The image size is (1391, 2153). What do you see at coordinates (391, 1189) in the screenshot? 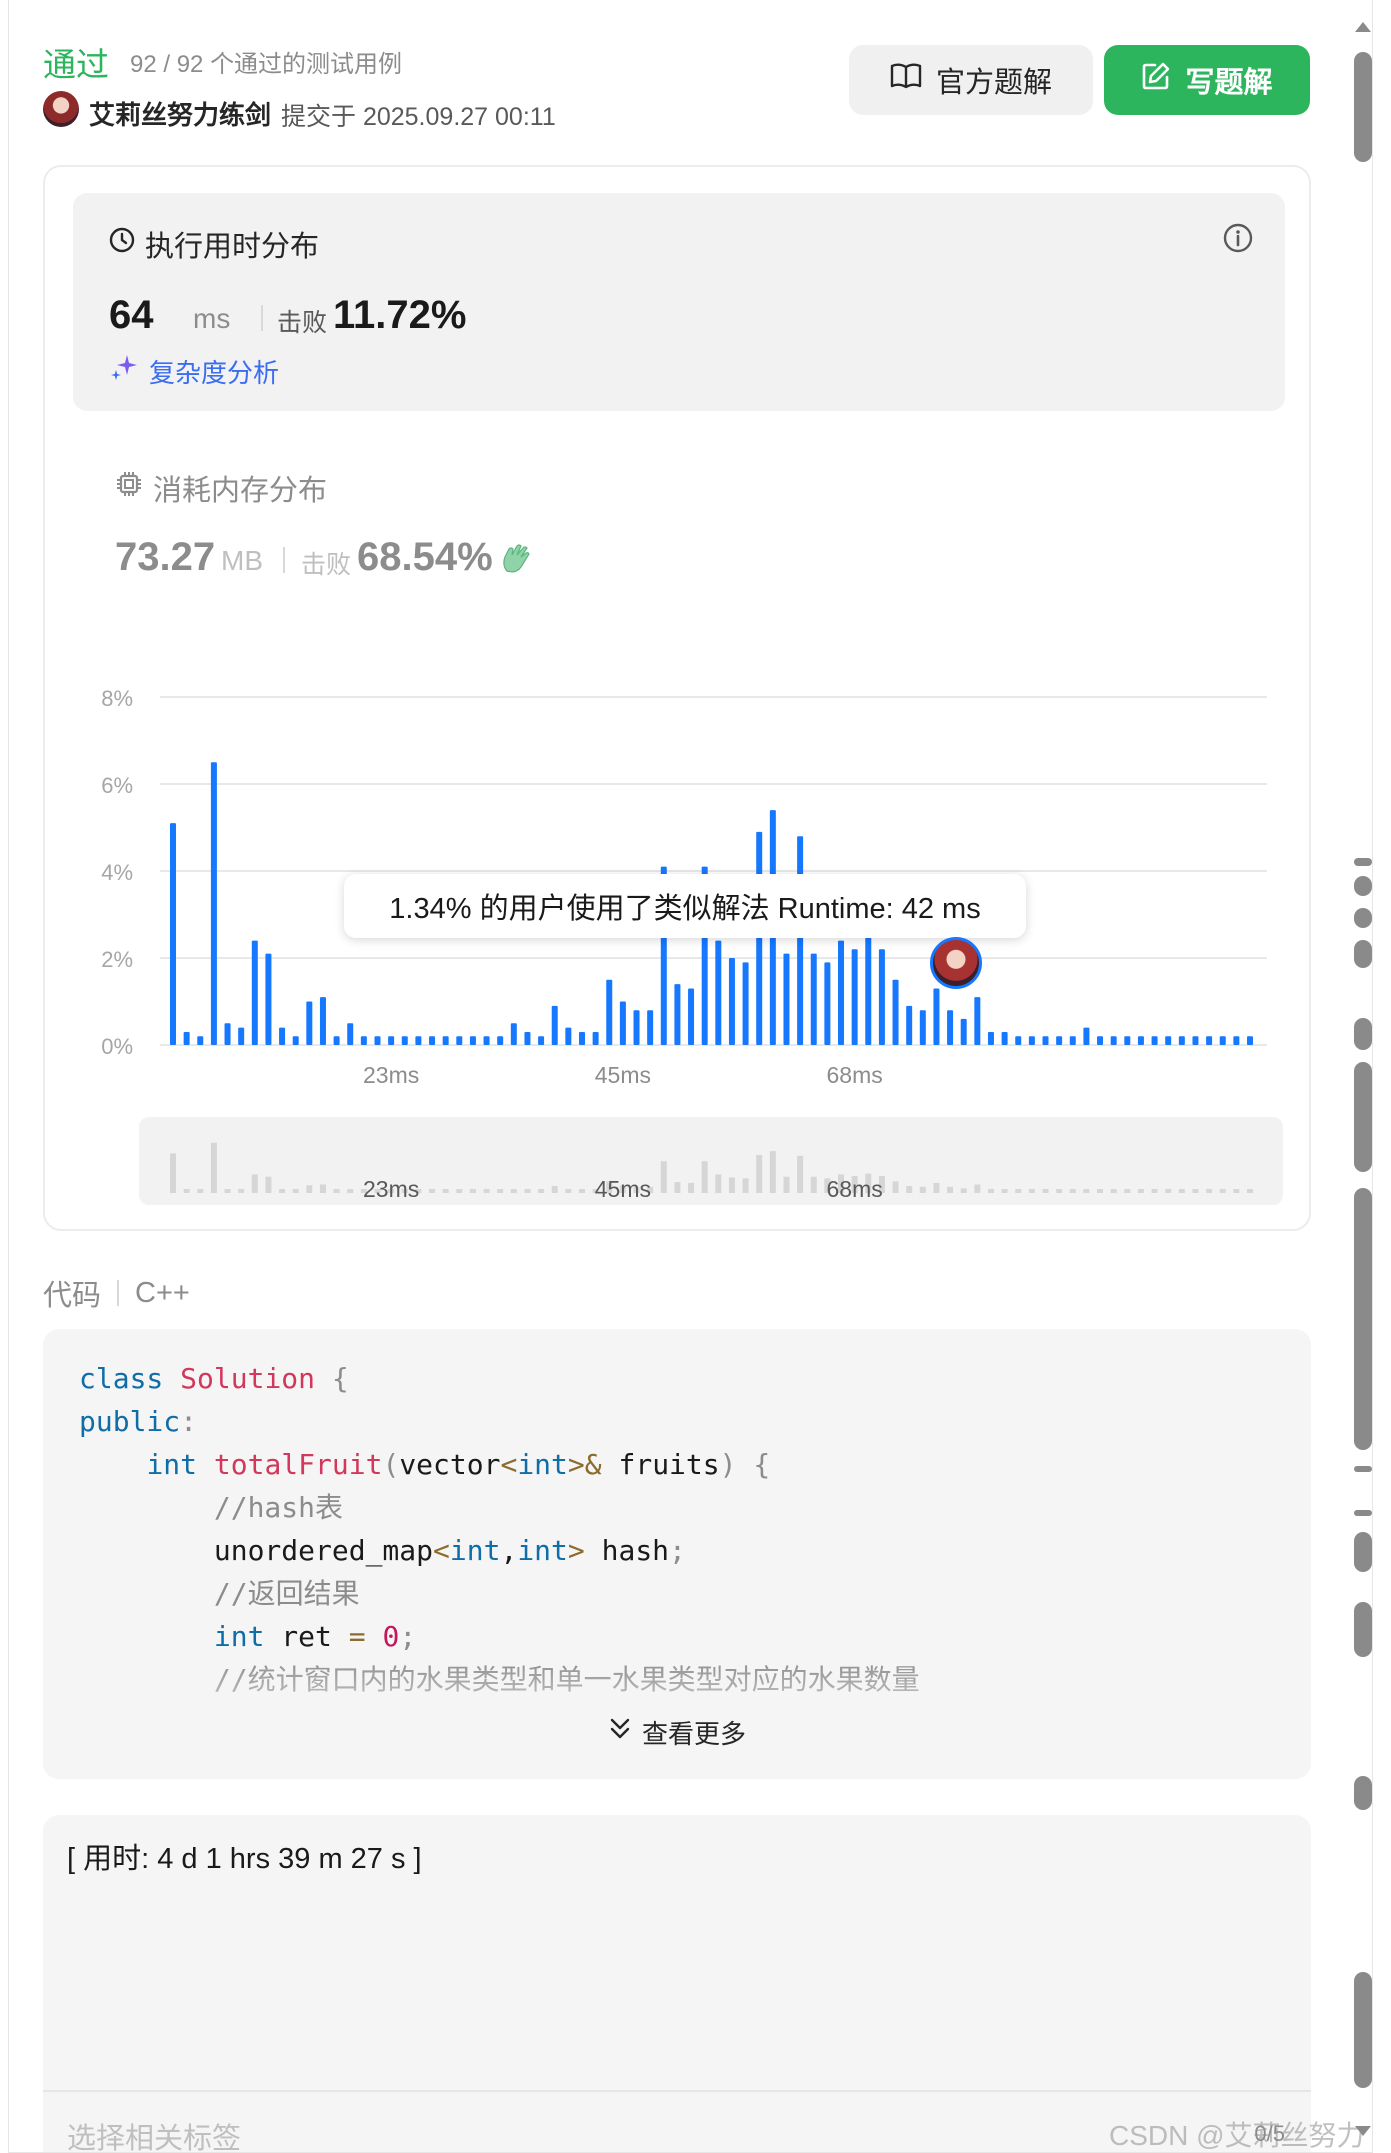
I see `navigator-tick-label: 23ms` at bounding box center [391, 1189].